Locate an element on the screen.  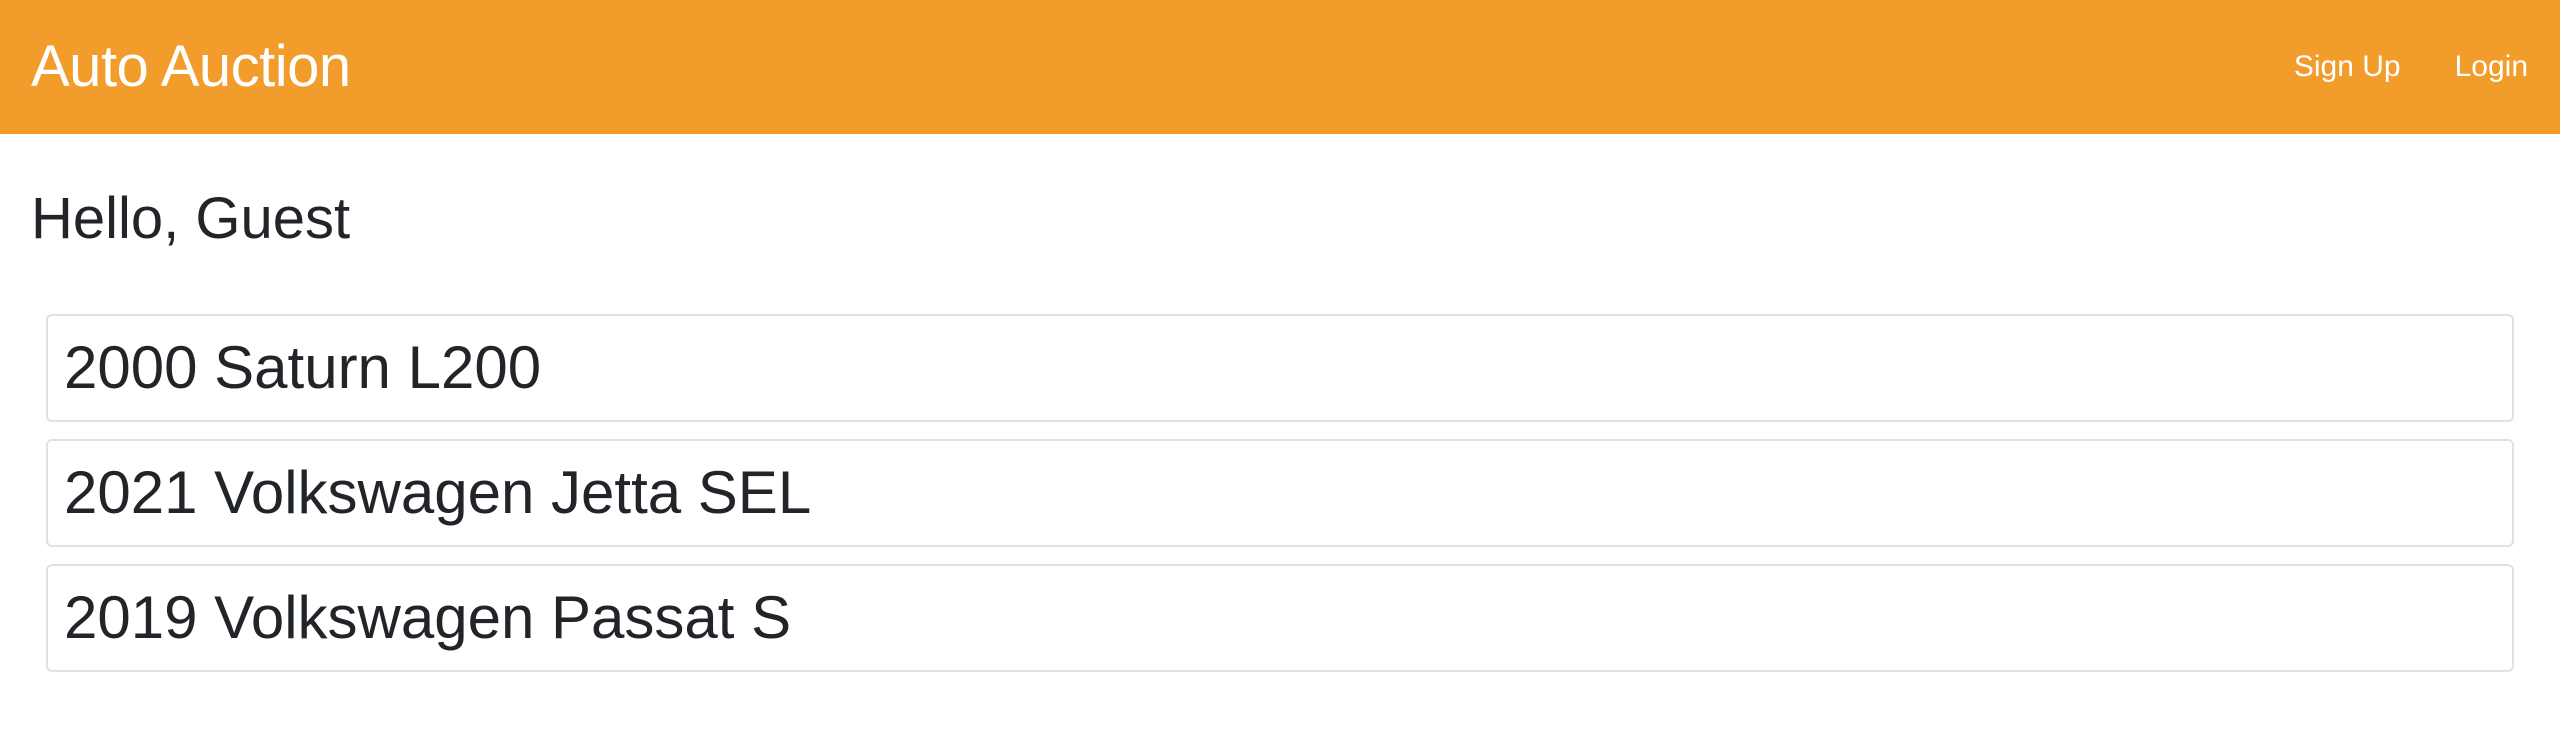
car-list-item: 2019 Volkswagen Passat S is located at coordinates (1280, 618).